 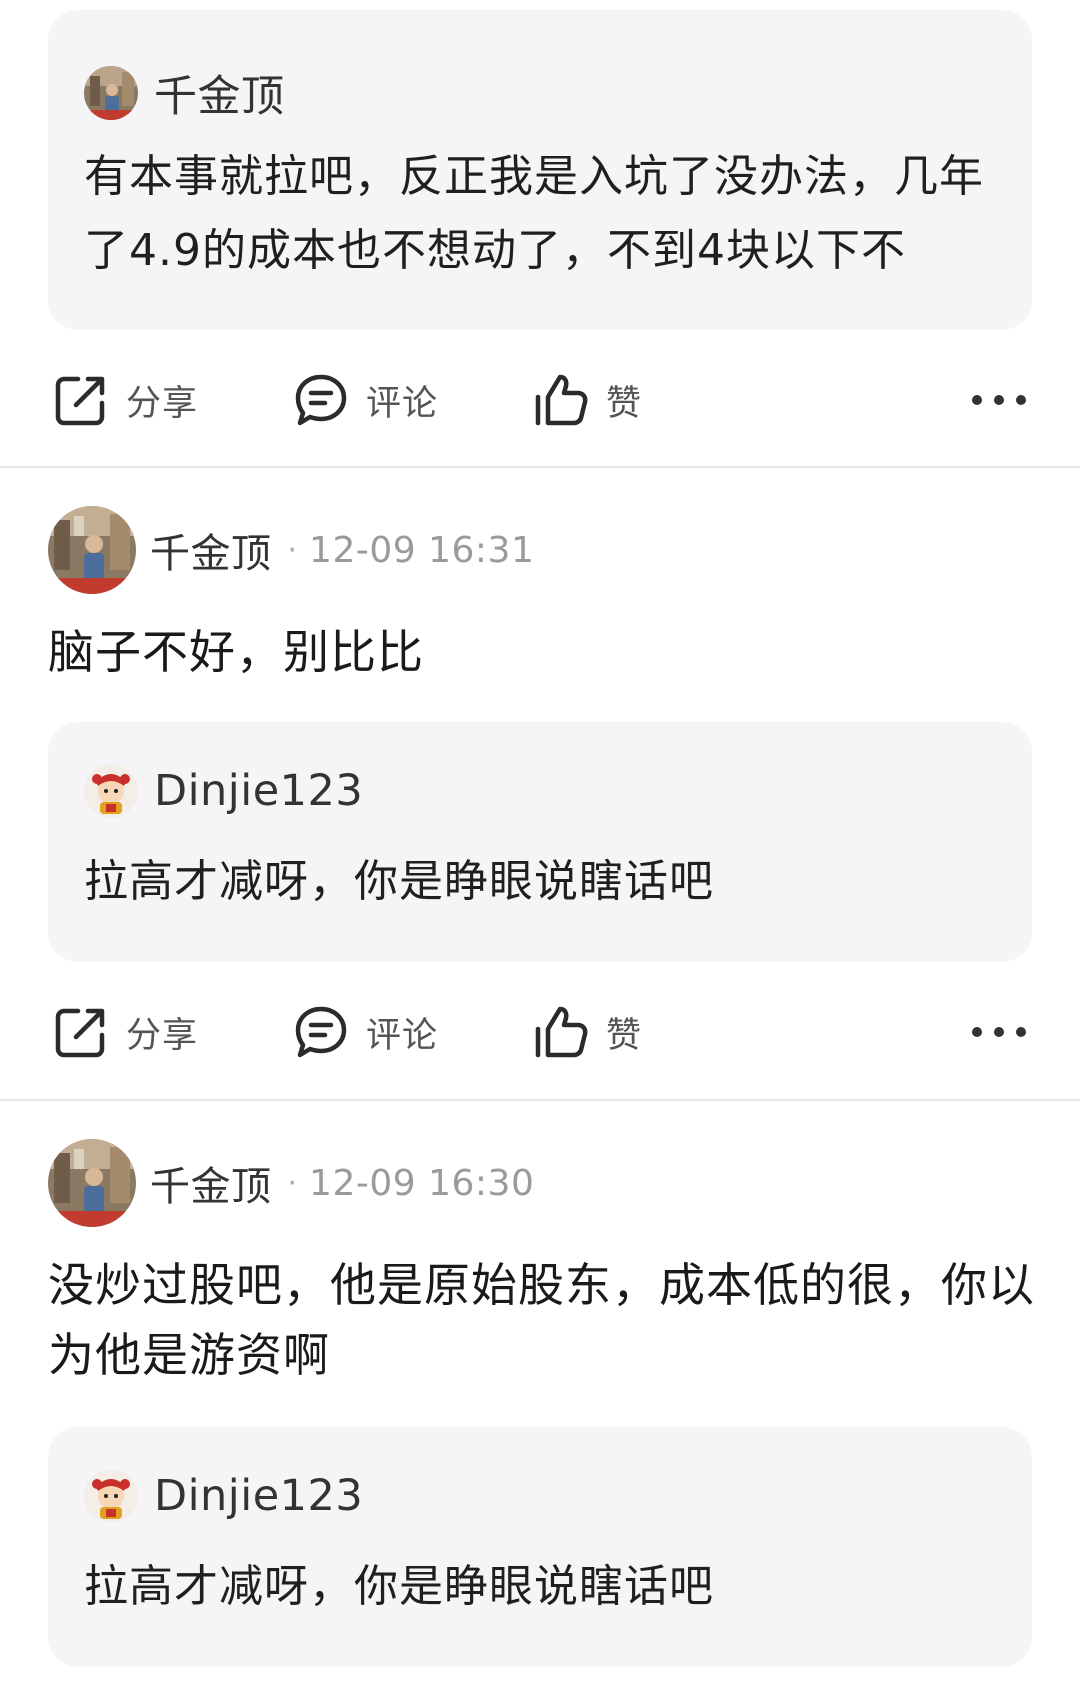 I want to click on post-header: 千金顶 · 12-09 16:31, so click(x=291, y=550).